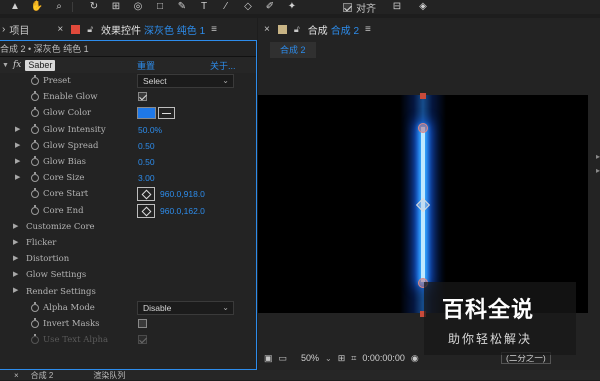 This screenshot has width=600, height=381. I want to click on comp-subtab: 合成 2, so click(293, 50).